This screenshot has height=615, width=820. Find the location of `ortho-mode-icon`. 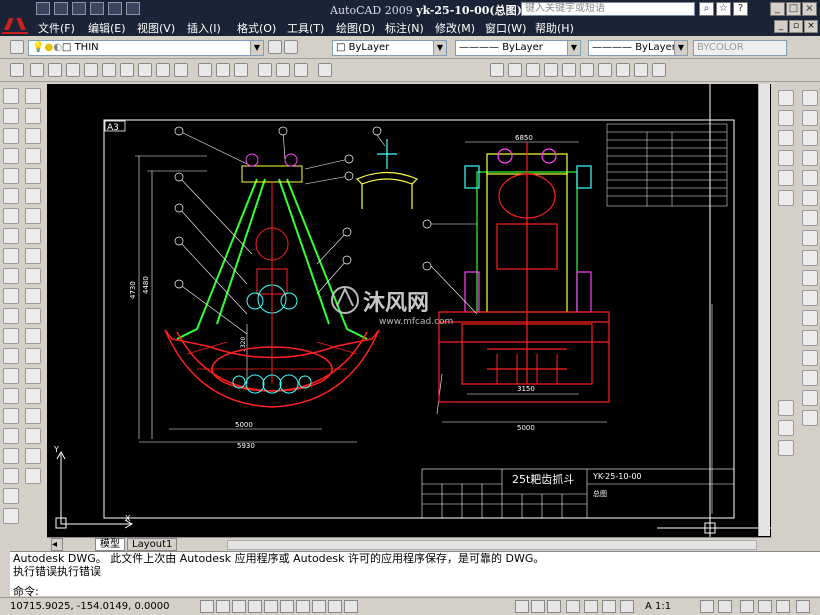

ortho-mode-icon is located at coordinates (239, 606).